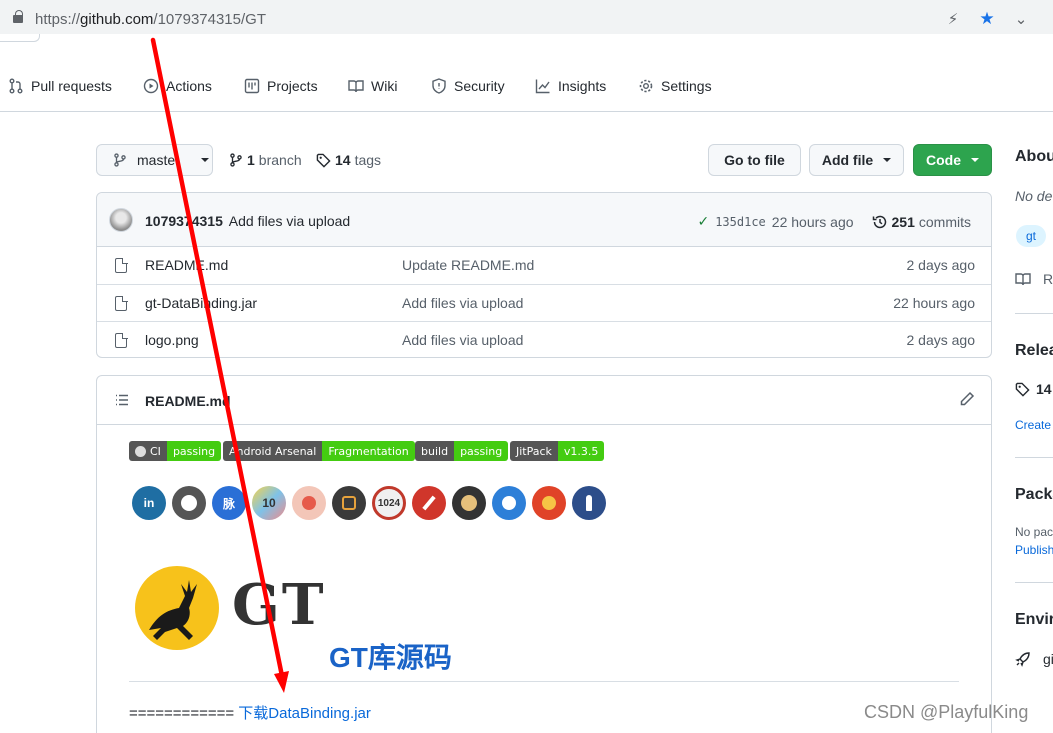 This screenshot has width=1053, height=733. Describe the element at coordinates (946, 712) in the screenshot. I see `watermark: CSDN @PlayfulKing` at that location.